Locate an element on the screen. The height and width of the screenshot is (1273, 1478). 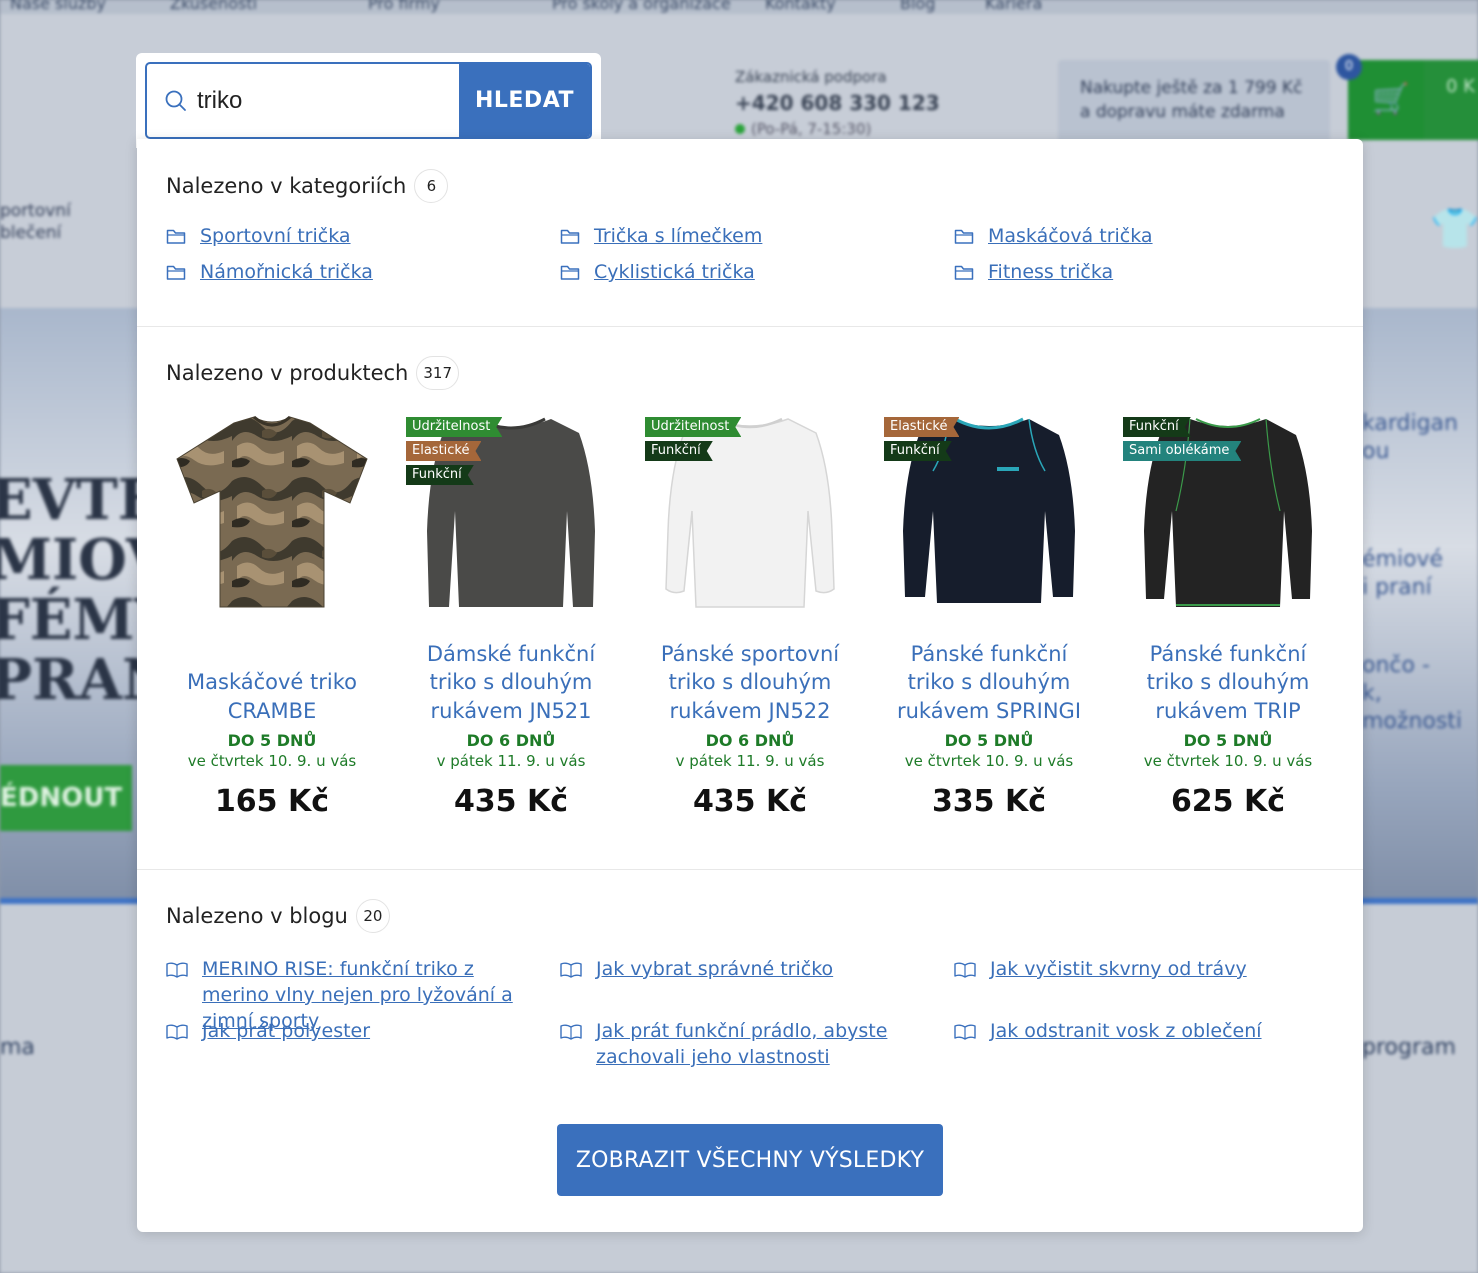
section-divider is located at coordinates (750, 869).